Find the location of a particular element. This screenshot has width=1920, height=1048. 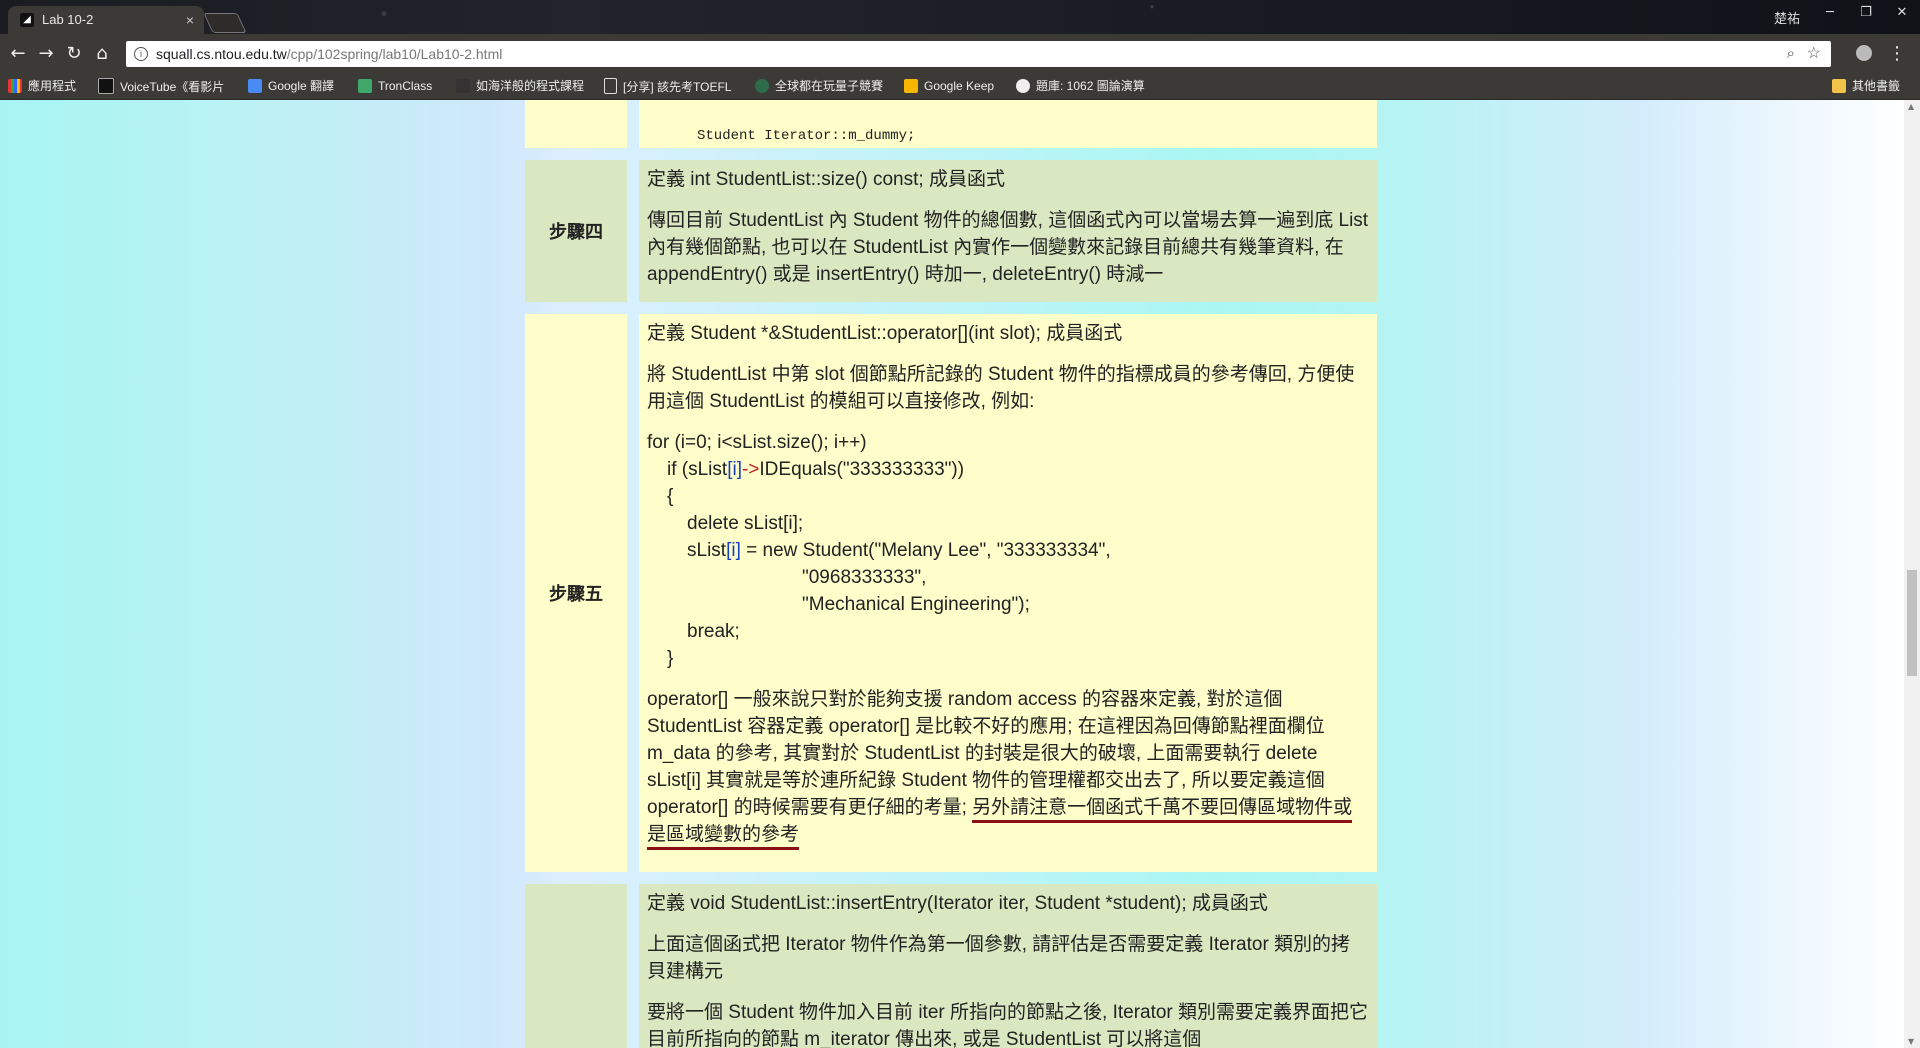

page-scrollbar: ▲ ▼ is located at coordinates (1912, 574).